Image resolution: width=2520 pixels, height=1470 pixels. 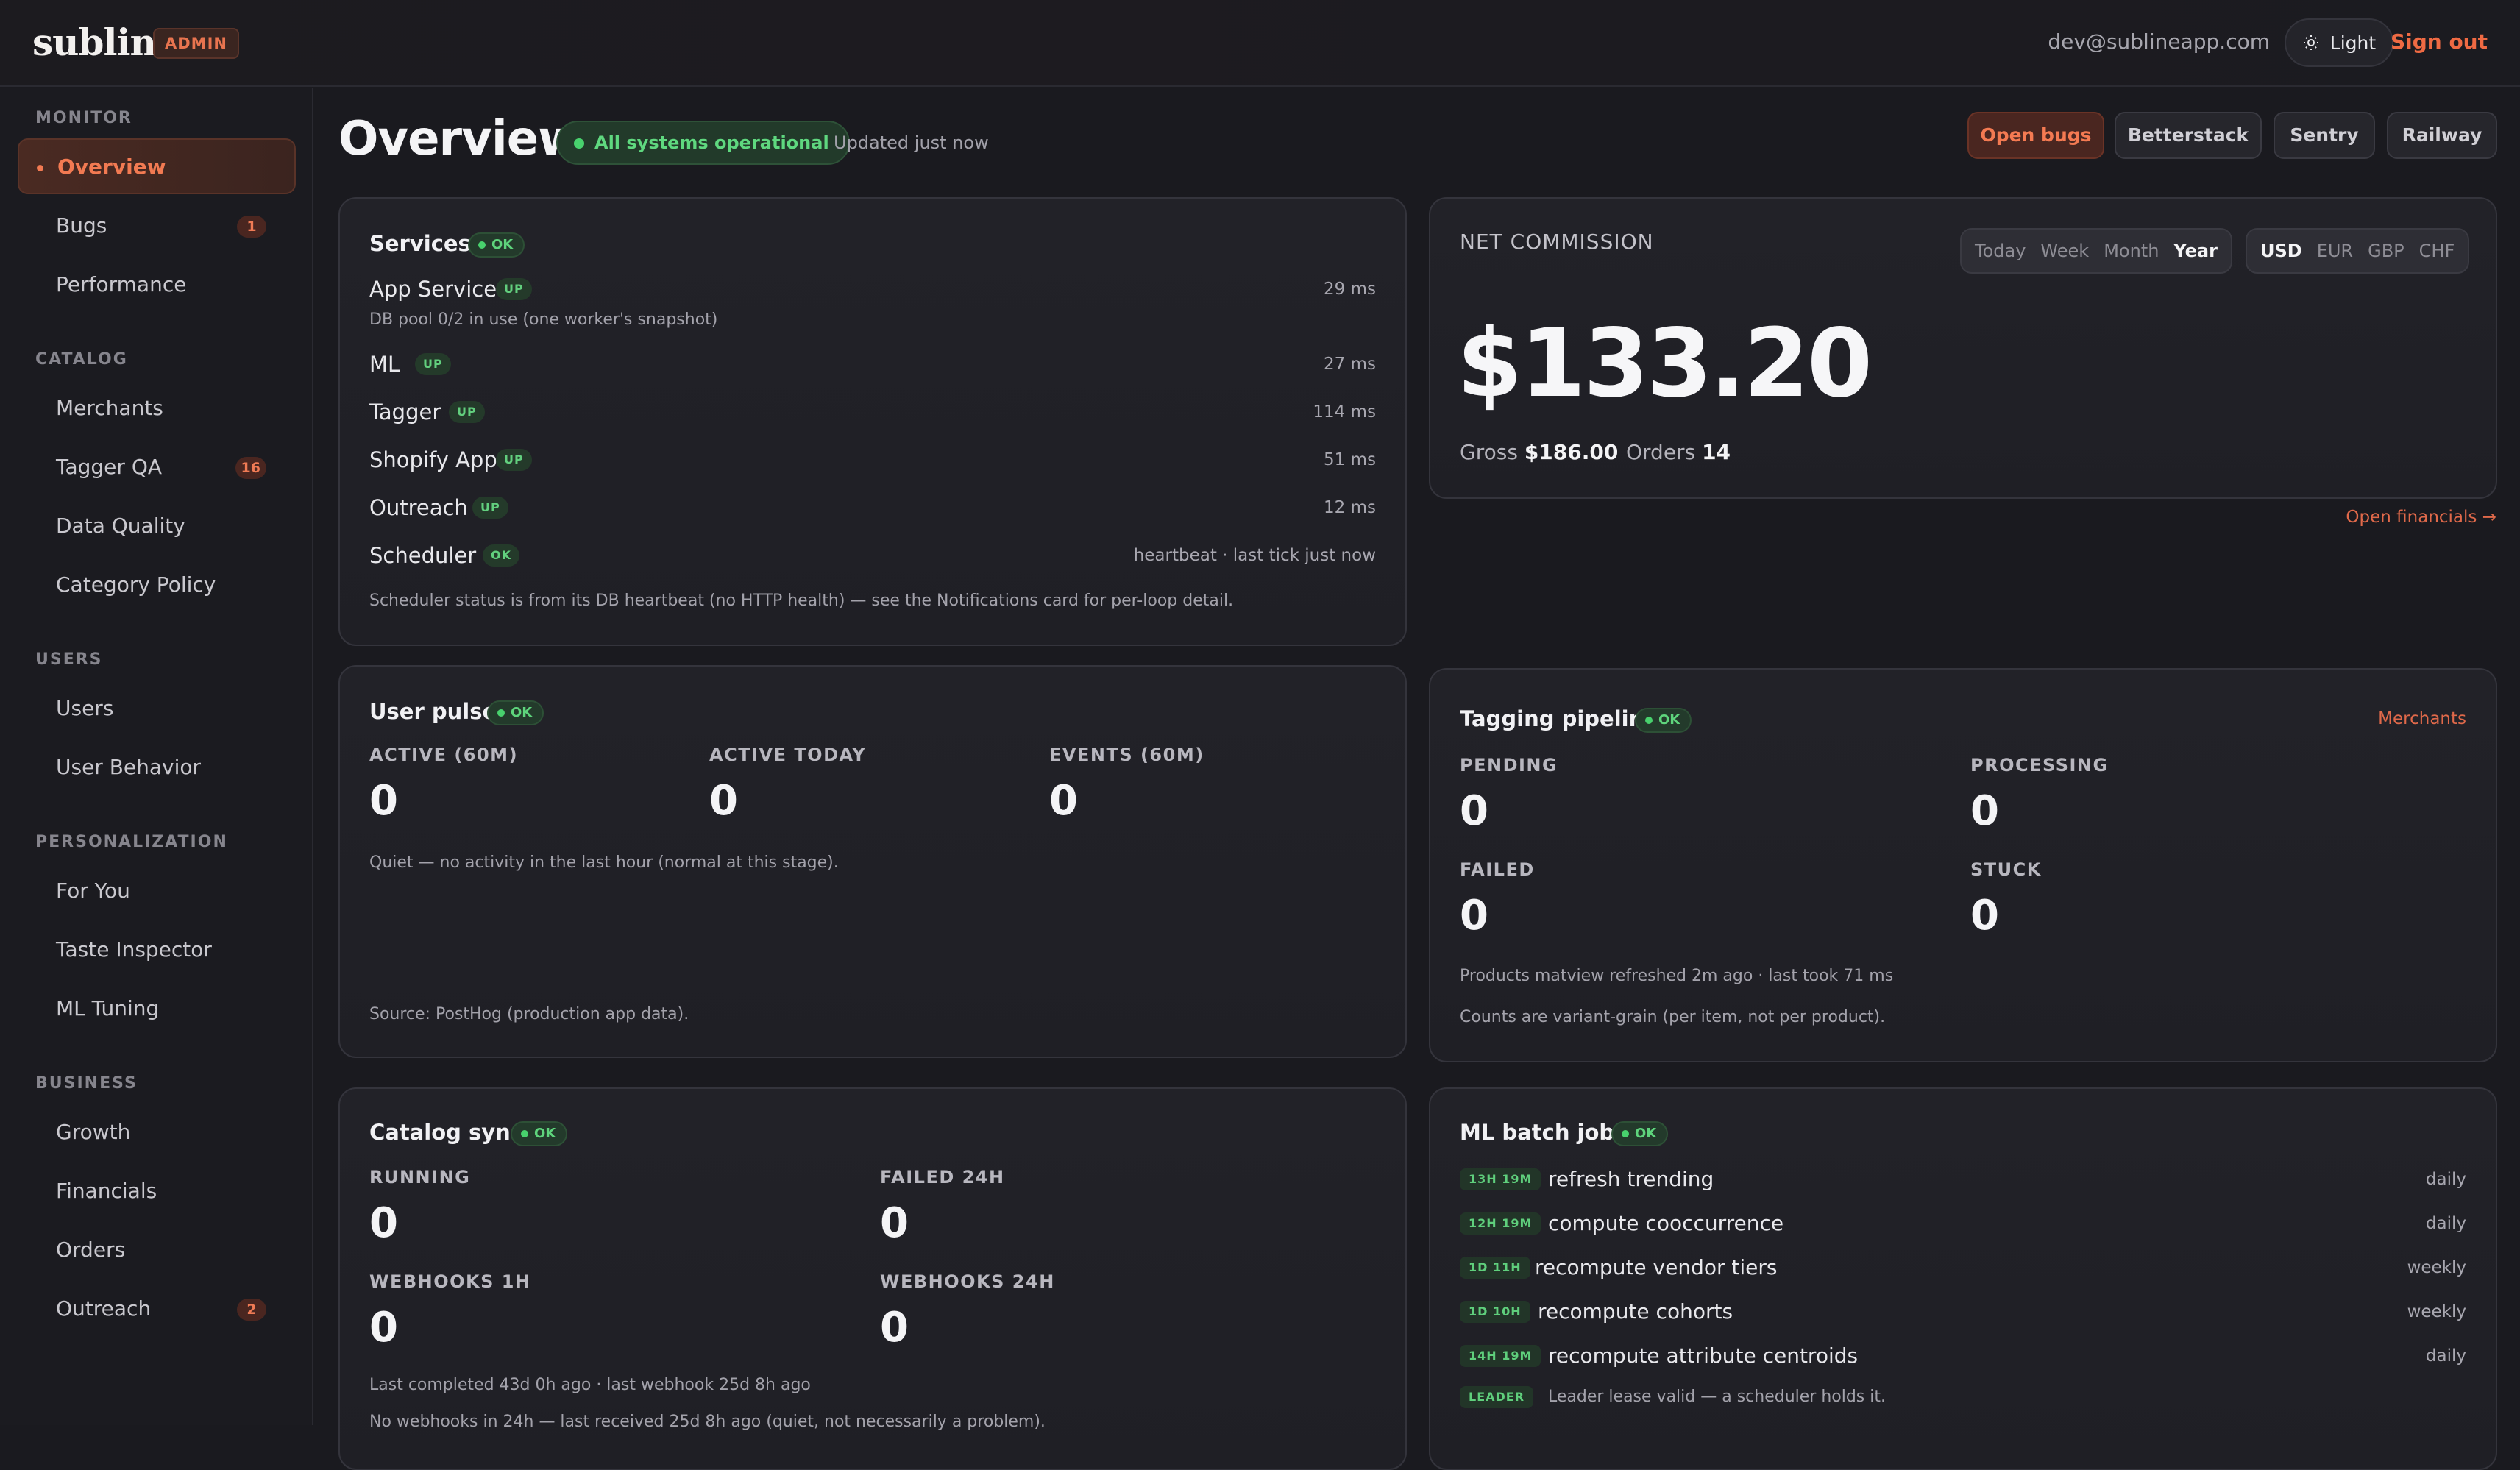 I want to click on job-age-badge: 1D 11H, so click(x=1495, y=1268).